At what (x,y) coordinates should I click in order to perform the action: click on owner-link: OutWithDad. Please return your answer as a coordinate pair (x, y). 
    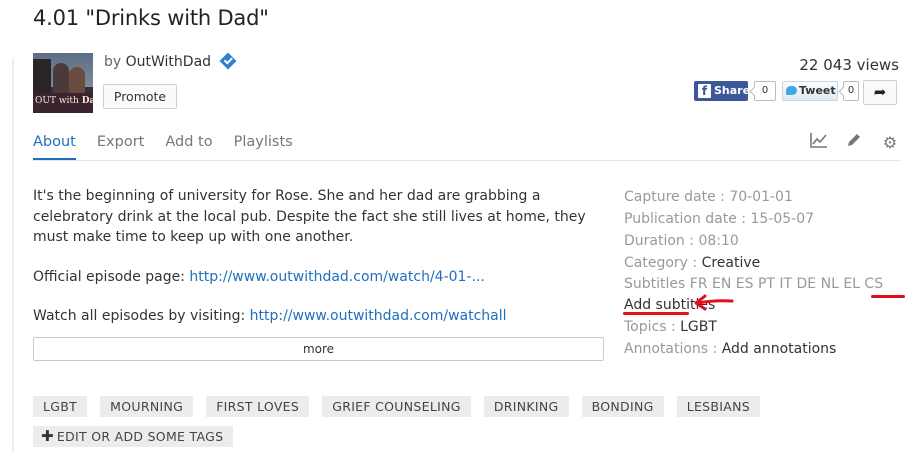
    Looking at the image, I should click on (168, 62).